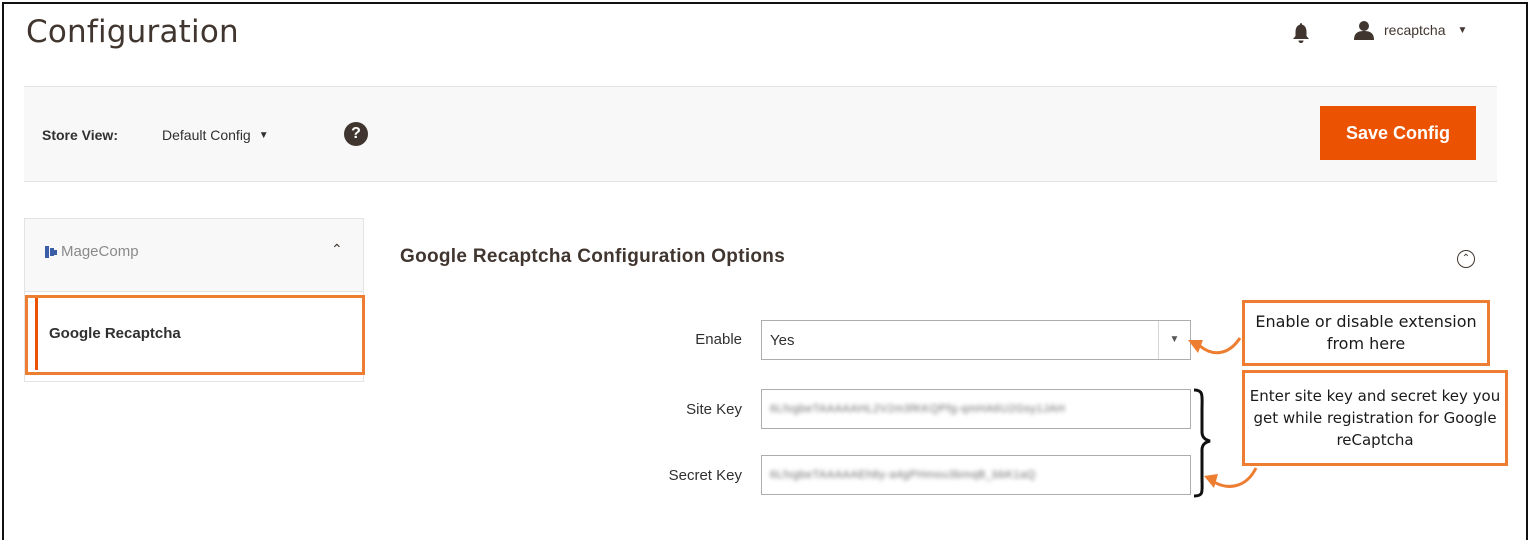 Image resolution: width=1530 pixels, height=540 pixels. I want to click on arrow-keys, so click(1235, 477).